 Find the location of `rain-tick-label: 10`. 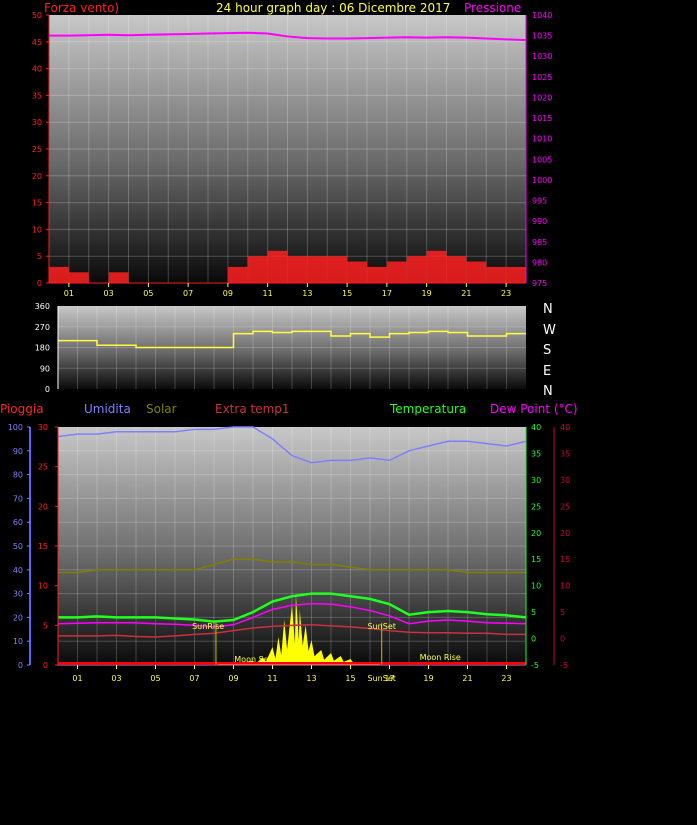

rain-tick-label: 10 is located at coordinates (43, 586).